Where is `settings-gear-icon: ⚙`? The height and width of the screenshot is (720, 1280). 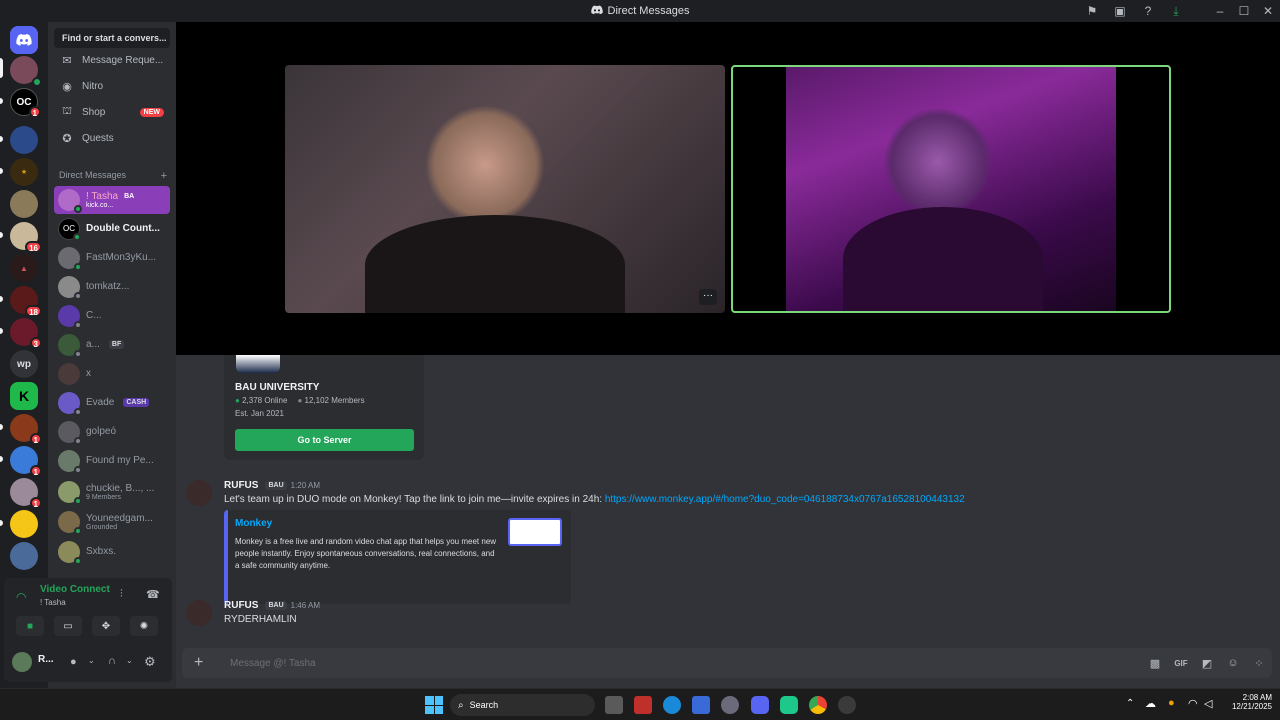 settings-gear-icon: ⚙ is located at coordinates (150, 662).